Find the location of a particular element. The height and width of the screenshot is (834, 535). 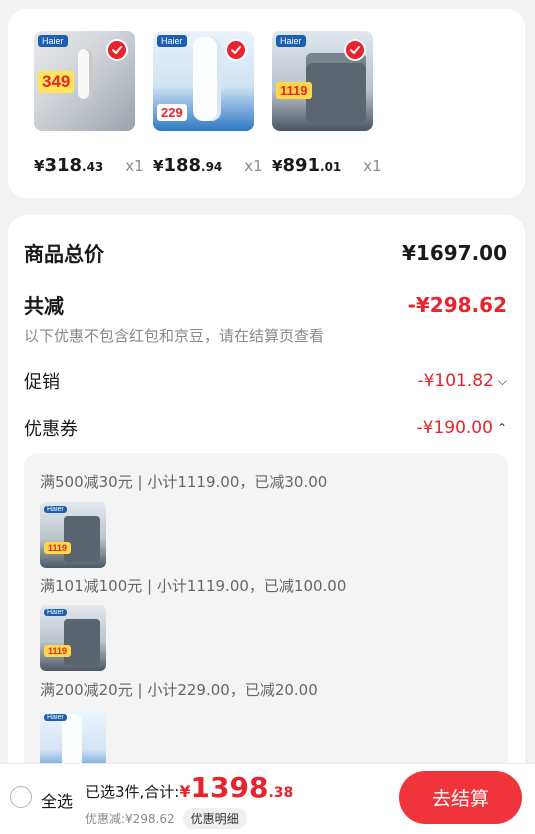

goods-total-label: 商品总价 is located at coordinates (64, 254).